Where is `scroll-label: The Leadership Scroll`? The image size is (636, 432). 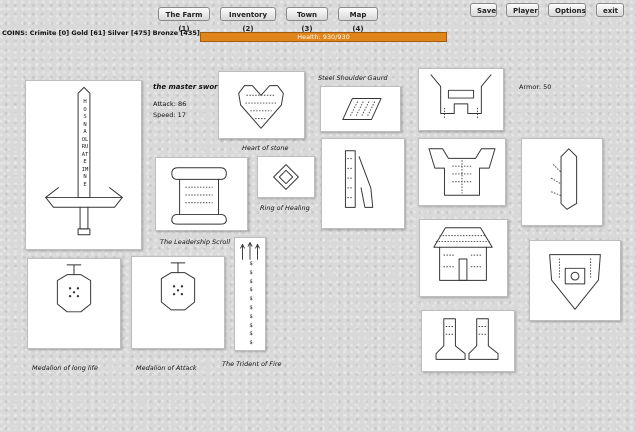 scroll-label: The Leadership Scroll is located at coordinates (195, 242).